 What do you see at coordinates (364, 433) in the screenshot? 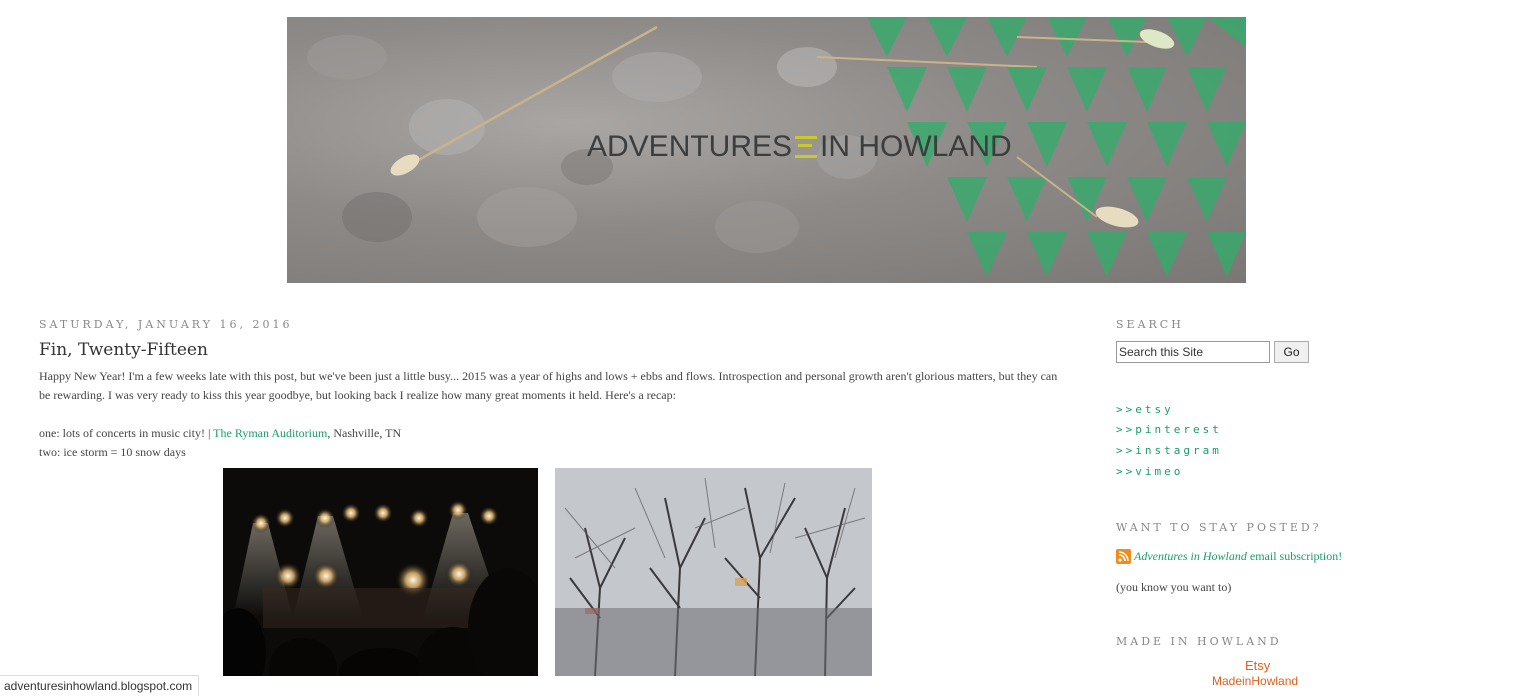
I see `recap-item-one-location: , Nashville, TN` at bounding box center [364, 433].